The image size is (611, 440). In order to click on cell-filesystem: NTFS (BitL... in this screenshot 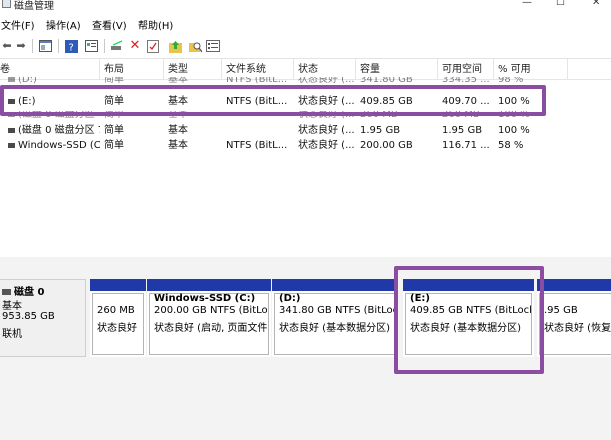, I will do `click(257, 145)`.